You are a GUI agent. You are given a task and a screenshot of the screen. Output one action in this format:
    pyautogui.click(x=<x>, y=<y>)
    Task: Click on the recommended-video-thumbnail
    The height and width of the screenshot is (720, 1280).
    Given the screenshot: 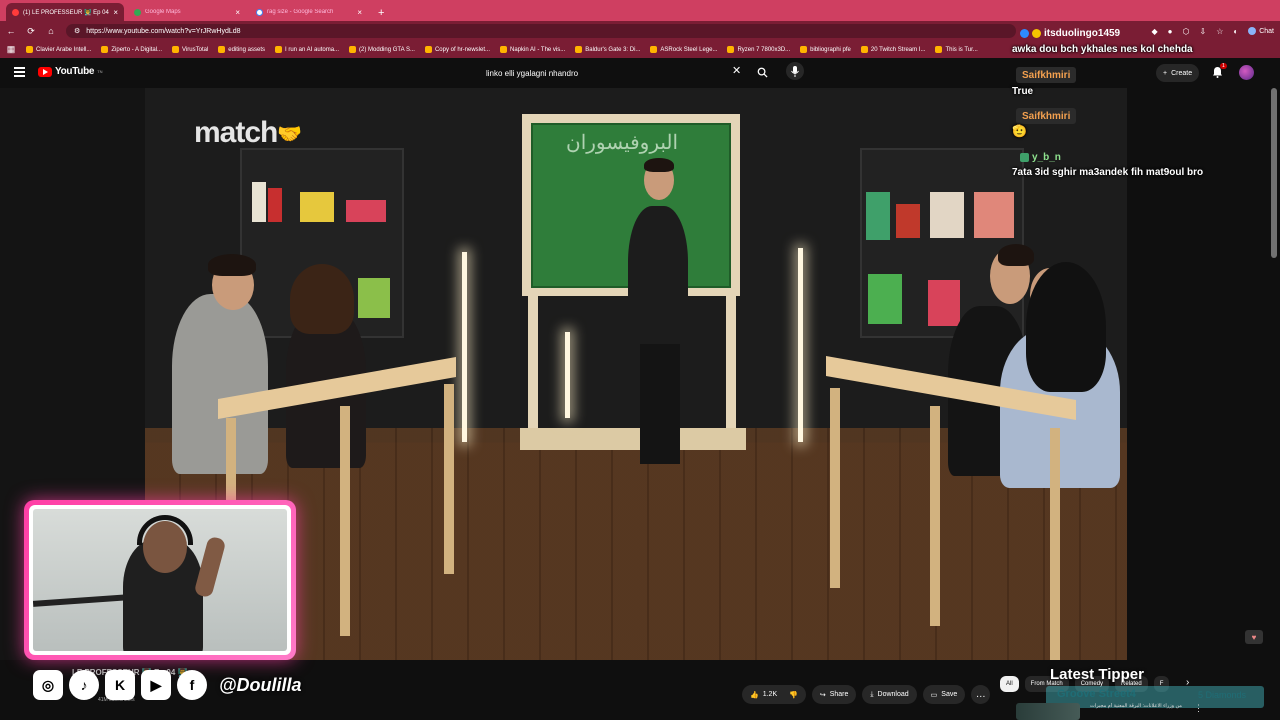 What is the action you would take?
    pyautogui.click(x=1048, y=711)
    